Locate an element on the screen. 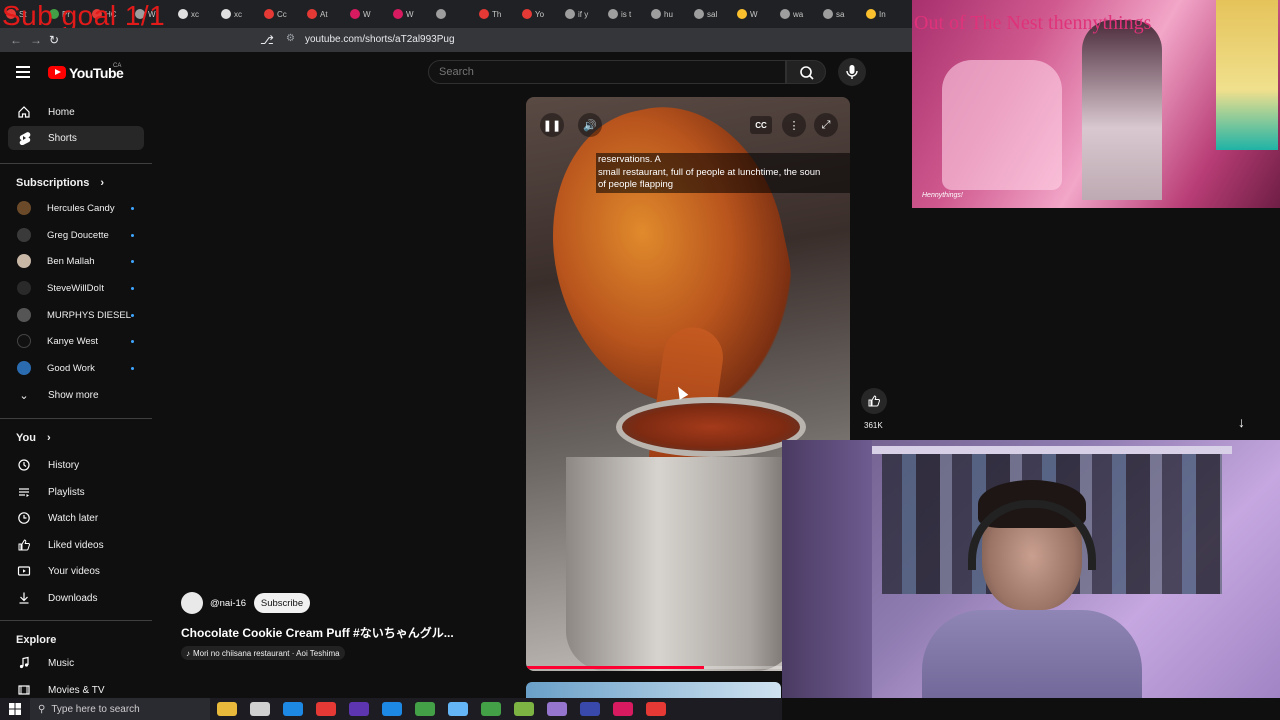 Image resolution: width=1280 pixels, height=720 pixels. sidebar-item-murphys-diesel: MURPHYS DIESEL is located at coordinates (76, 315).